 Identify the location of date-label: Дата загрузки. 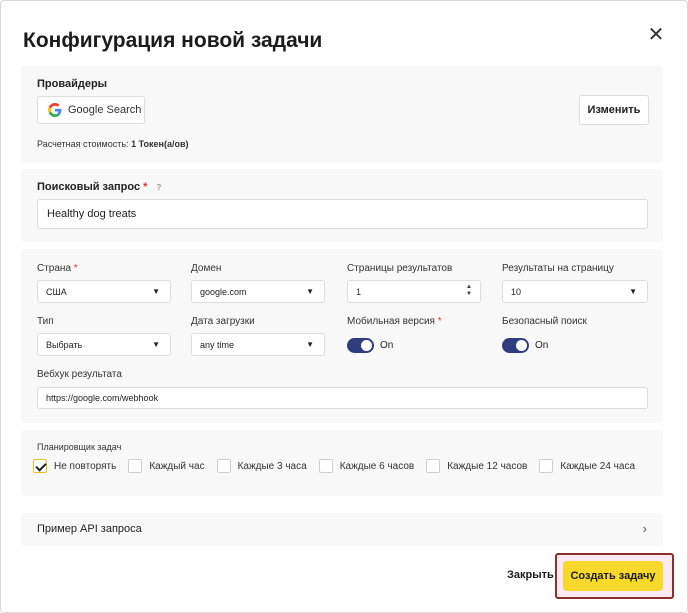
(223, 321).